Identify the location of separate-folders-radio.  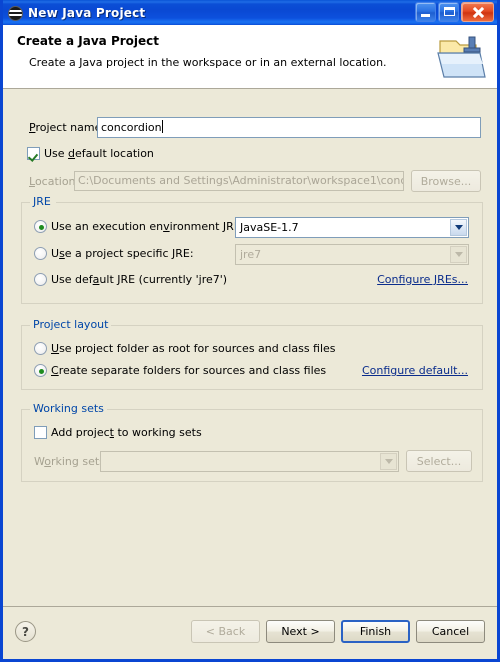
(40, 370).